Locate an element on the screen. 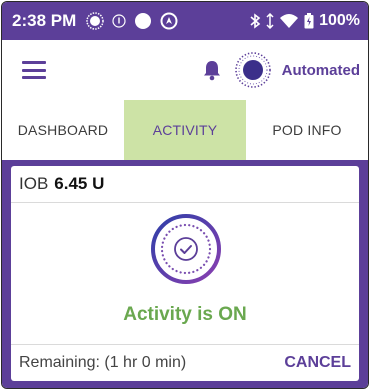 Image resolution: width=370 pixels, height=390 pixels. cancel-button: CANCEL is located at coordinates (317, 363).